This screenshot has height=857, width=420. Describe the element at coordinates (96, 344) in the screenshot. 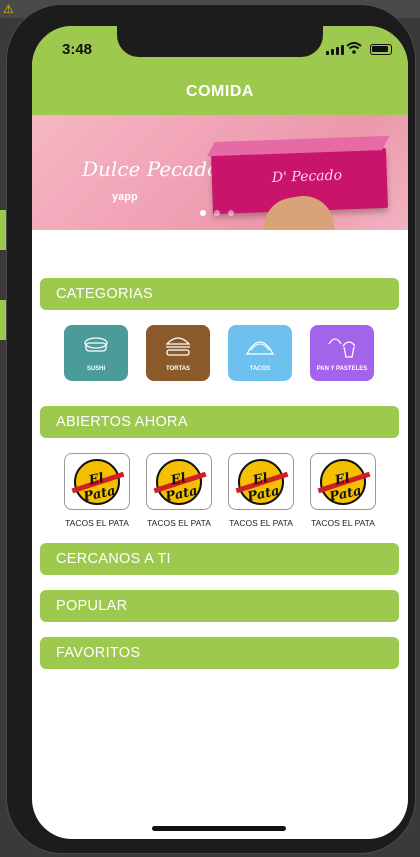

I see `sushi-icon` at that location.